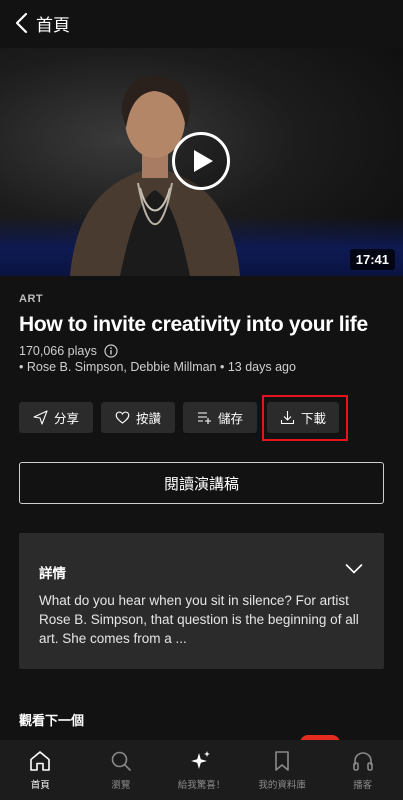 The height and width of the screenshot is (800, 403). I want to click on tab-home: 首頁, so click(40, 770).